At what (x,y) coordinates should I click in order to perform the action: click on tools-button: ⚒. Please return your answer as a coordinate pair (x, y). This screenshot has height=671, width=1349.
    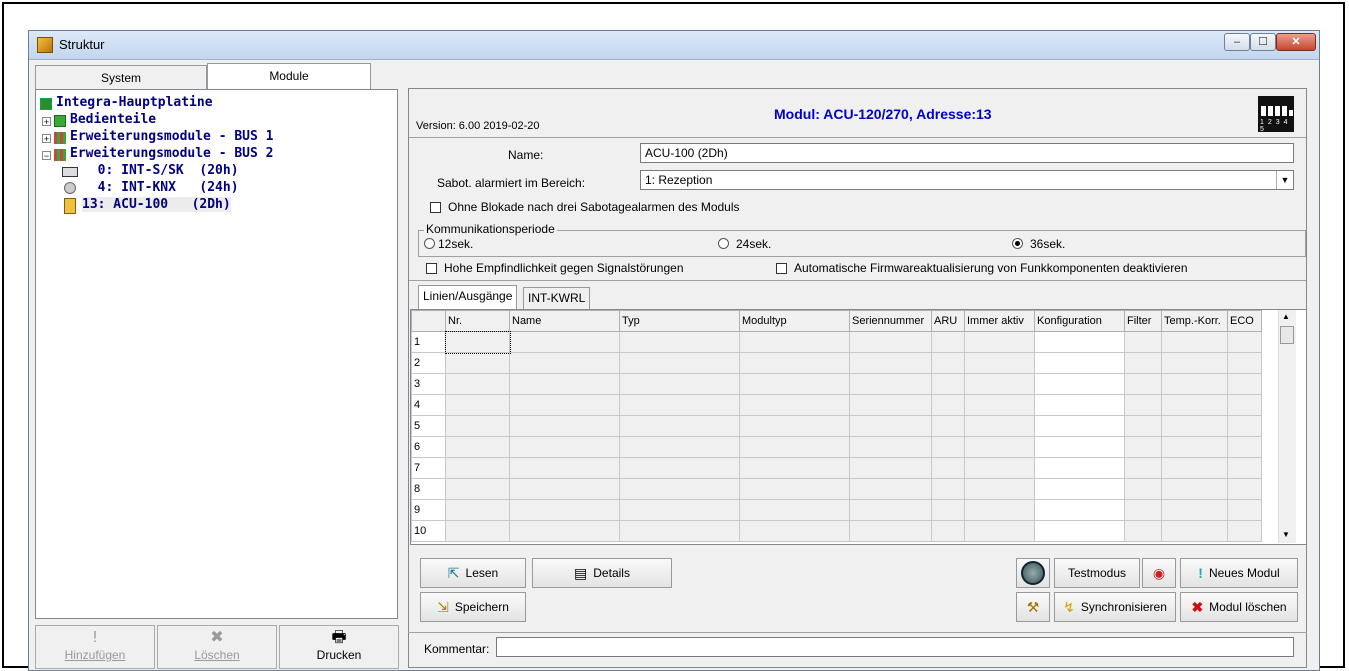
    Looking at the image, I should click on (1033, 607).